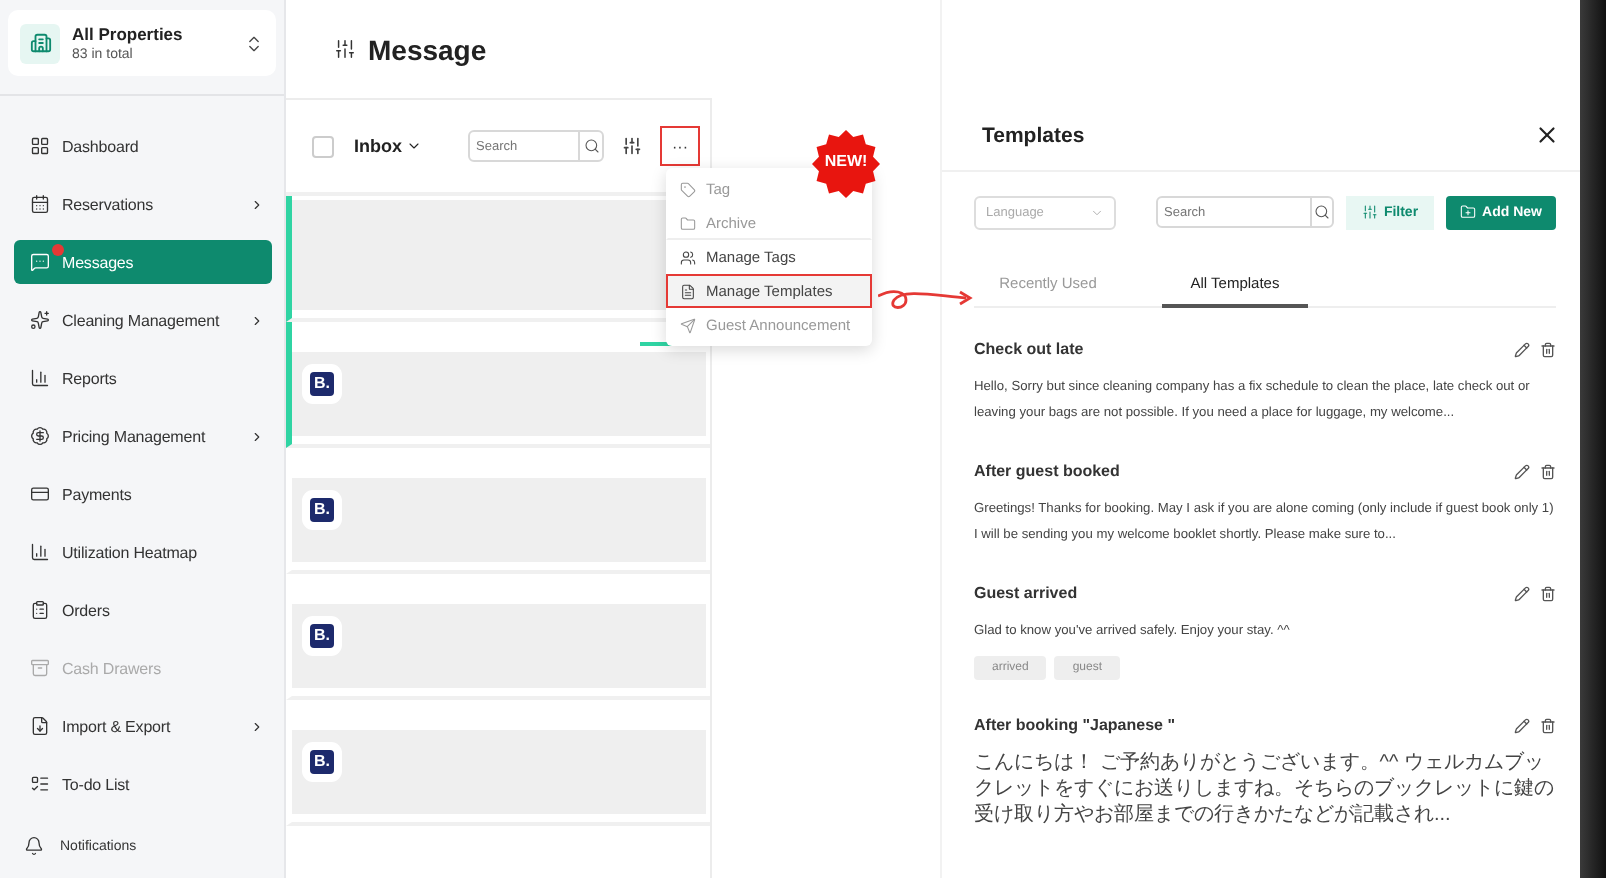  Describe the element at coordinates (680, 146) in the screenshot. I see `more-button: ···` at that location.